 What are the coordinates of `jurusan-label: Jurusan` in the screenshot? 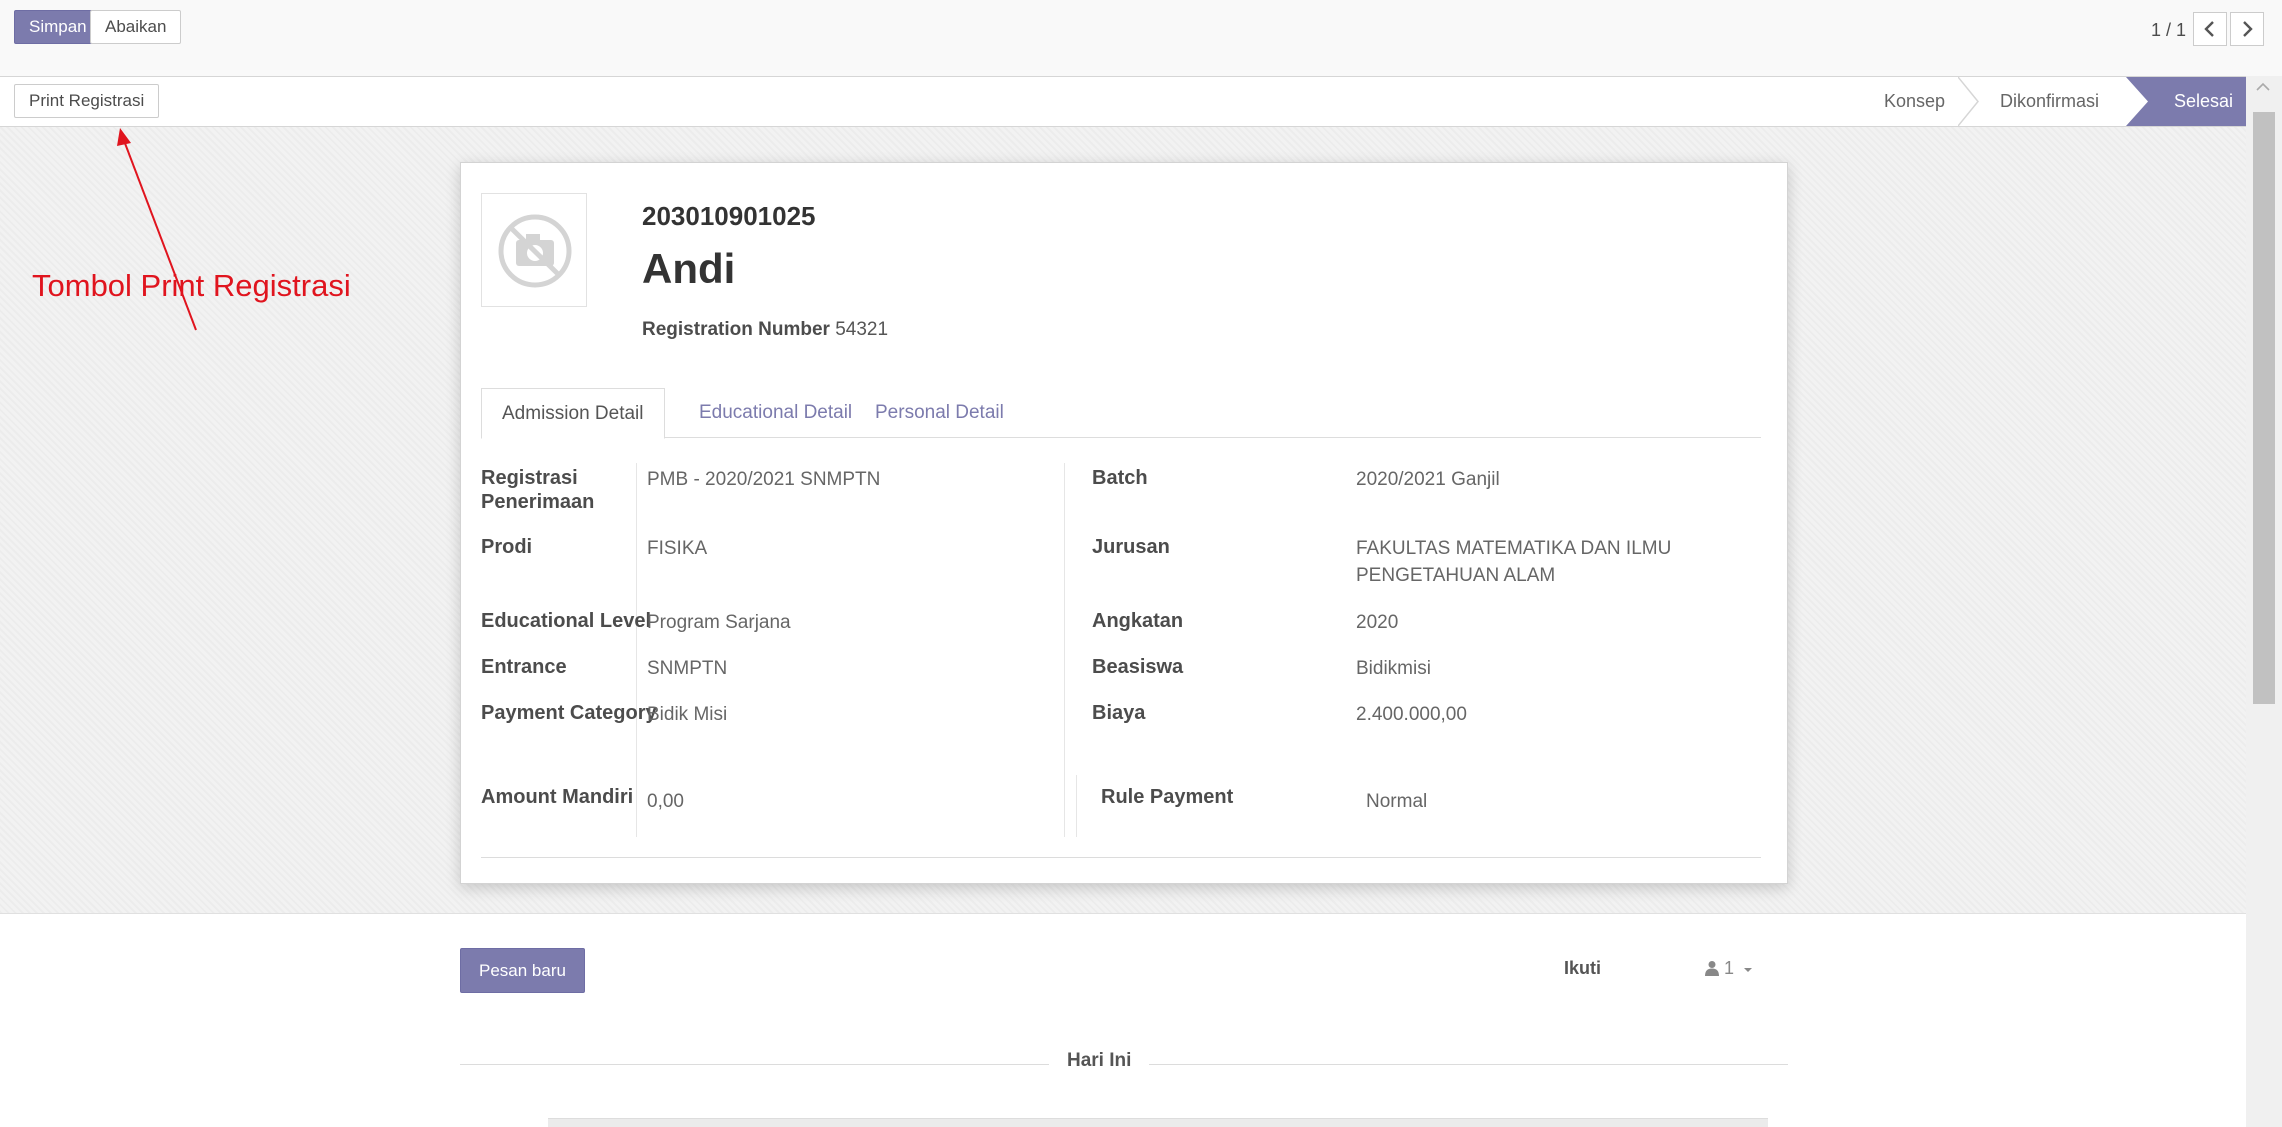 It's located at (1131, 547).